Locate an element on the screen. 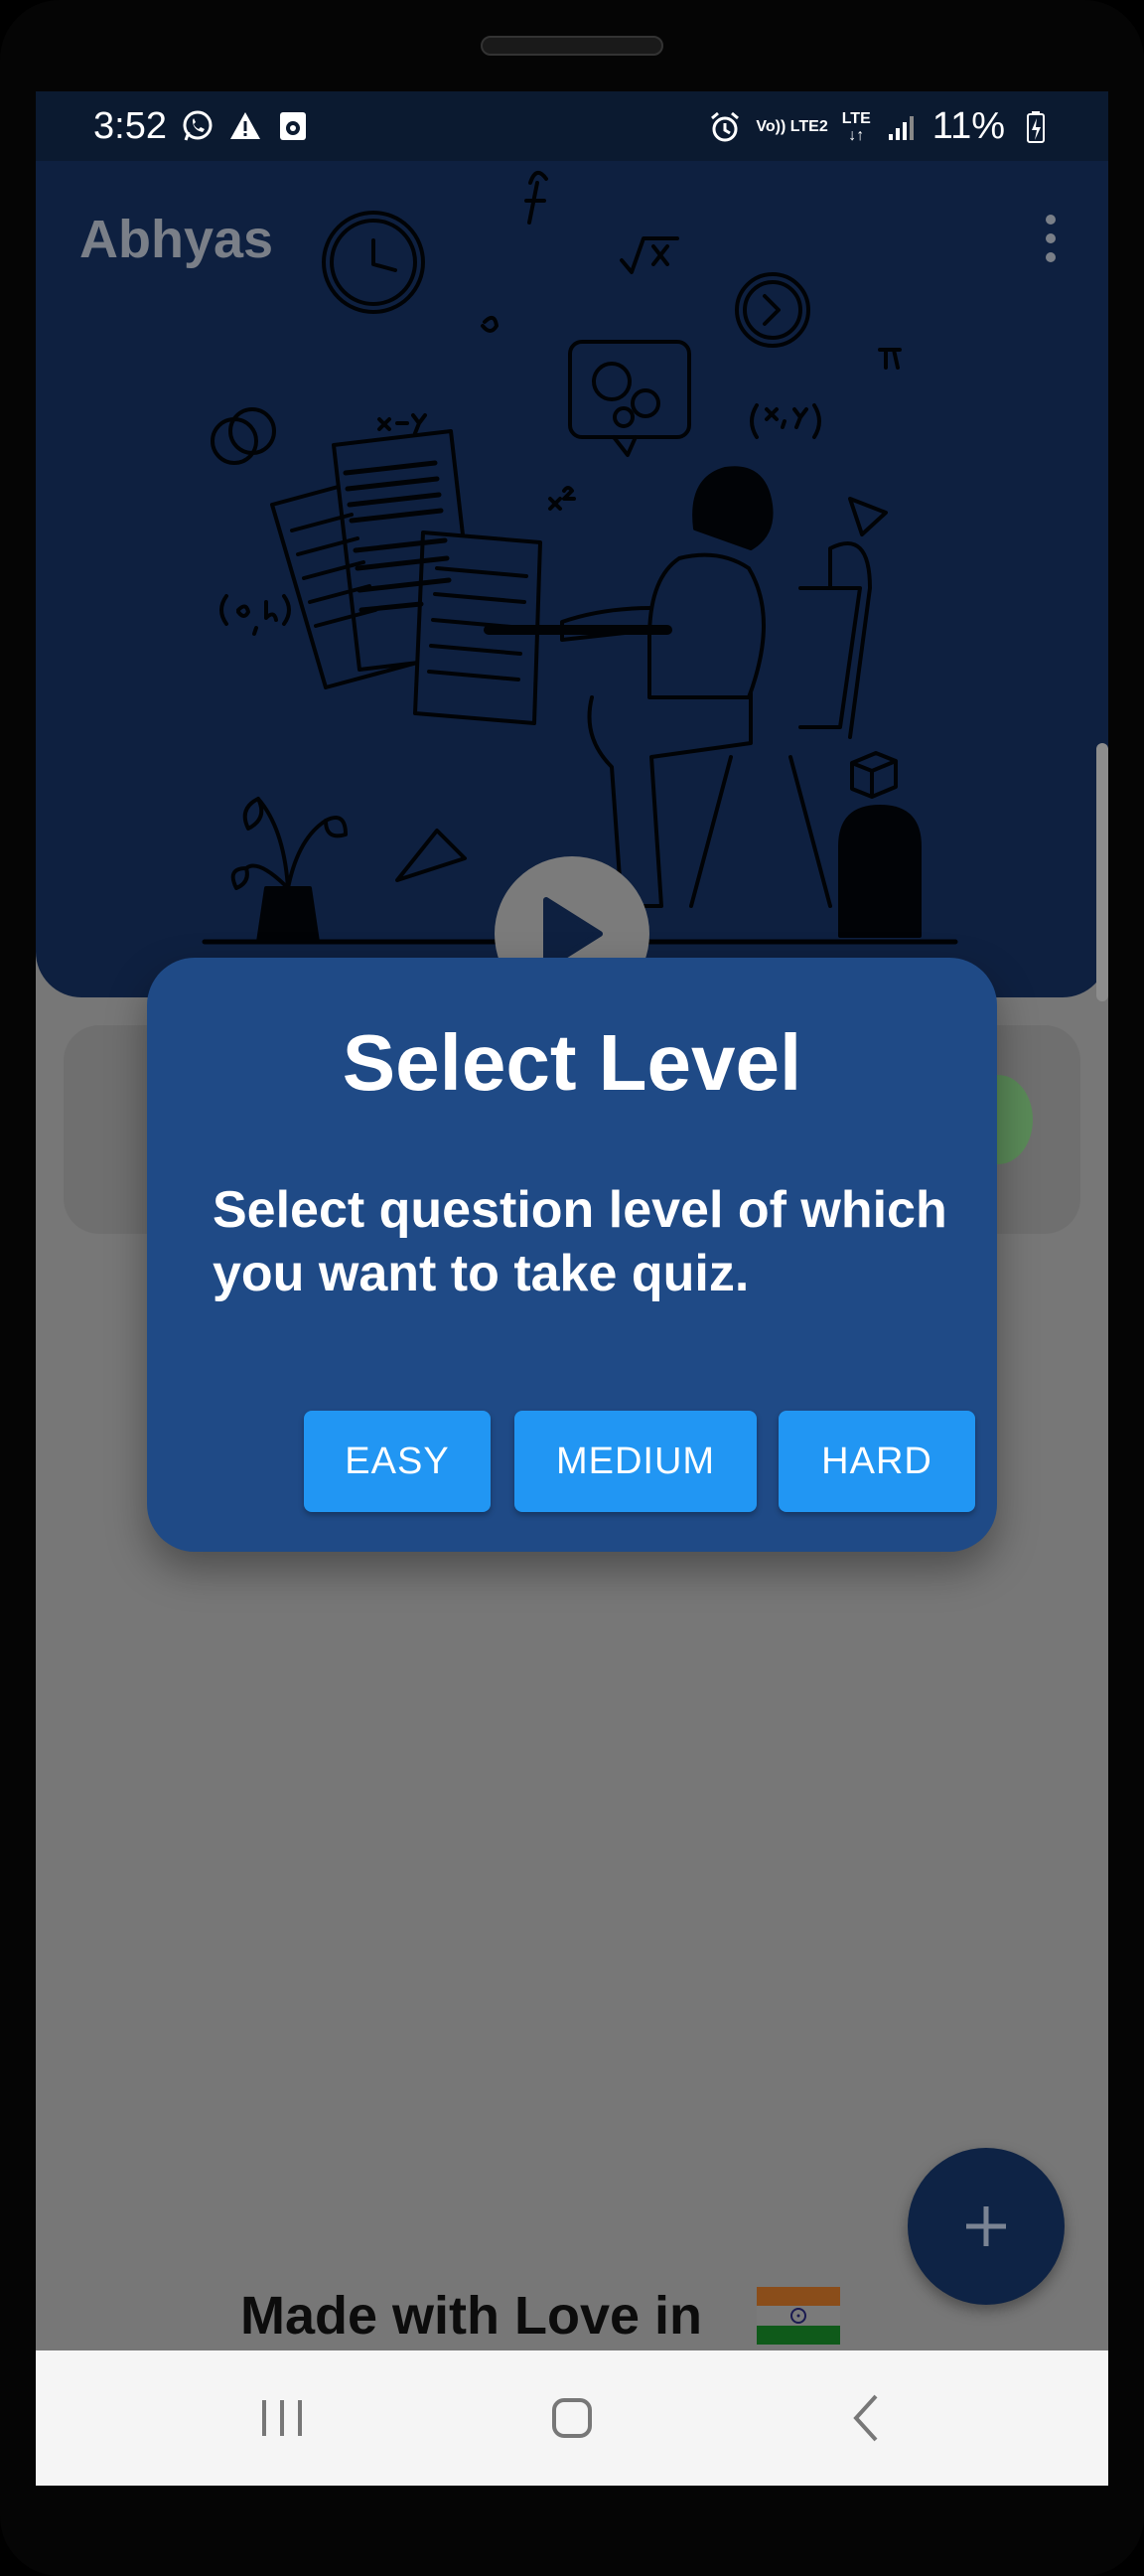 The image size is (1144, 2576). app-title: Abhyas is located at coordinates (177, 239).